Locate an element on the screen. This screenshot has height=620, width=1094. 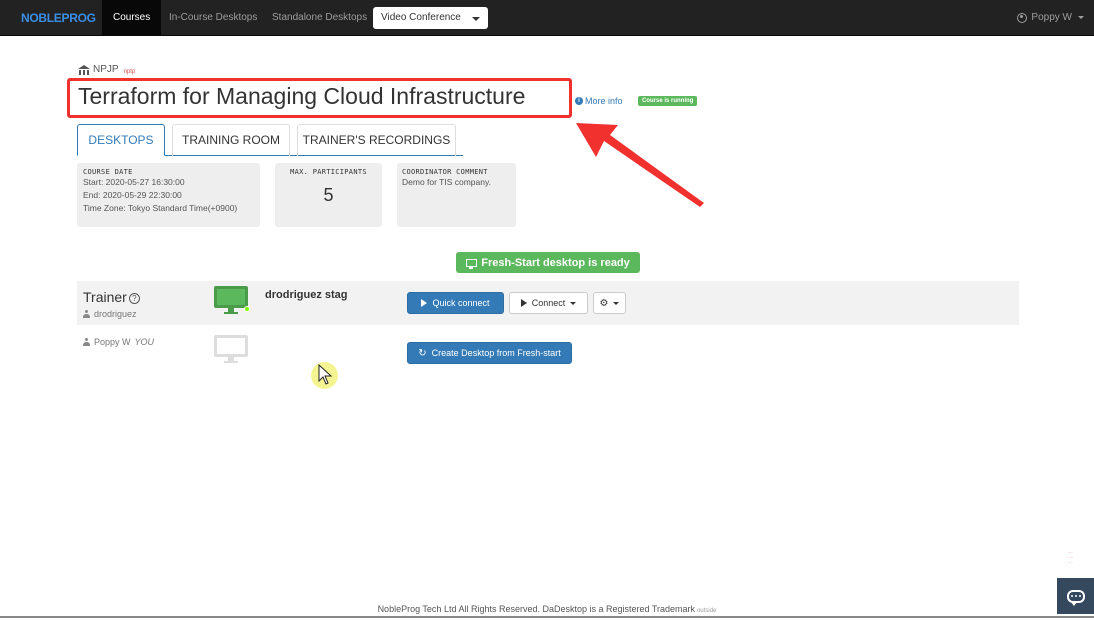
organization: NPJP nptp is located at coordinates (106, 69).